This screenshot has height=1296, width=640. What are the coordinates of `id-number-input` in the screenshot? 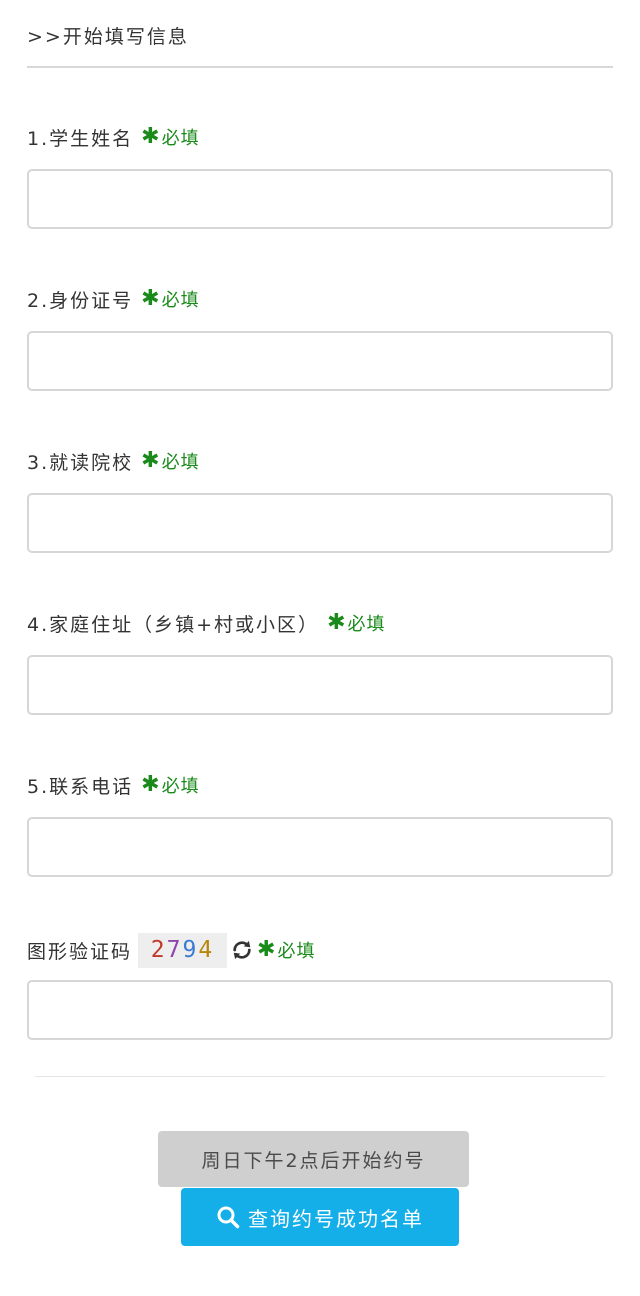 It's located at (320, 361).